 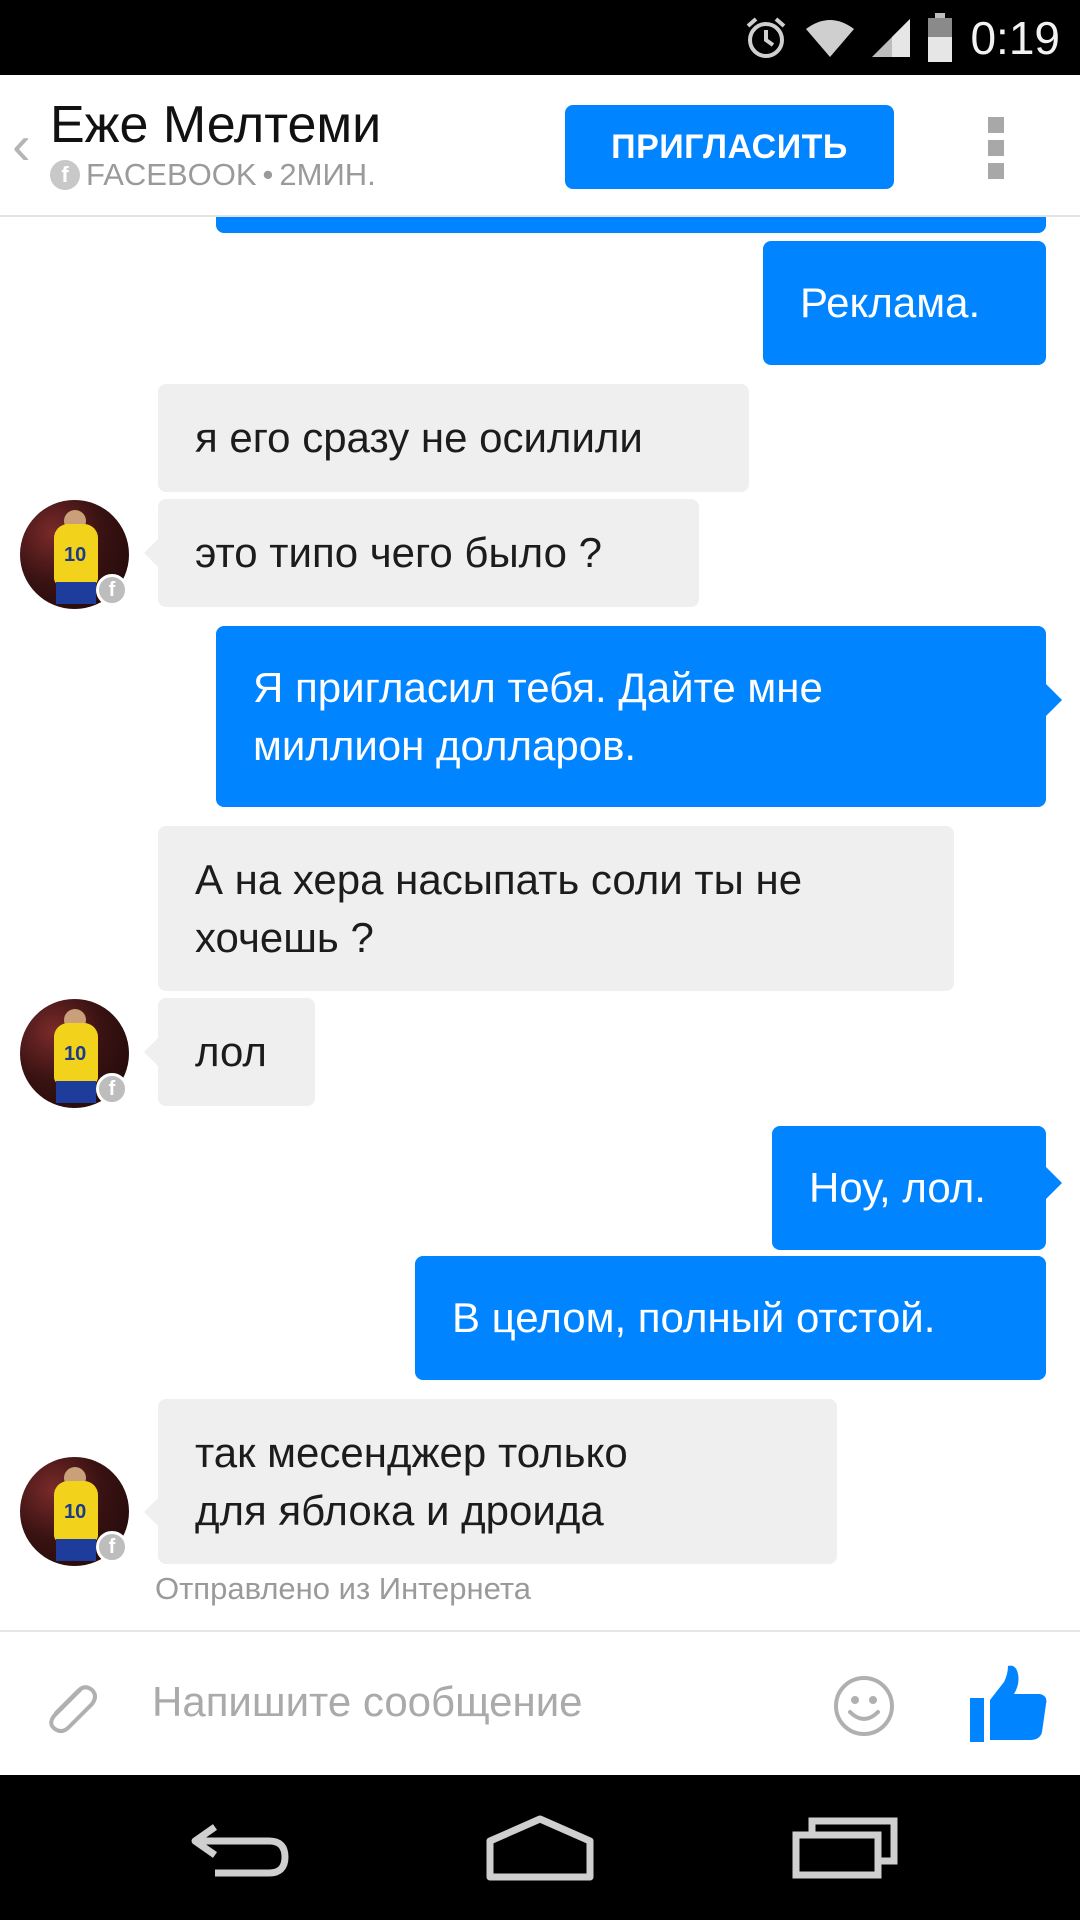 What do you see at coordinates (830, 38) in the screenshot?
I see `wifi-icon` at bounding box center [830, 38].